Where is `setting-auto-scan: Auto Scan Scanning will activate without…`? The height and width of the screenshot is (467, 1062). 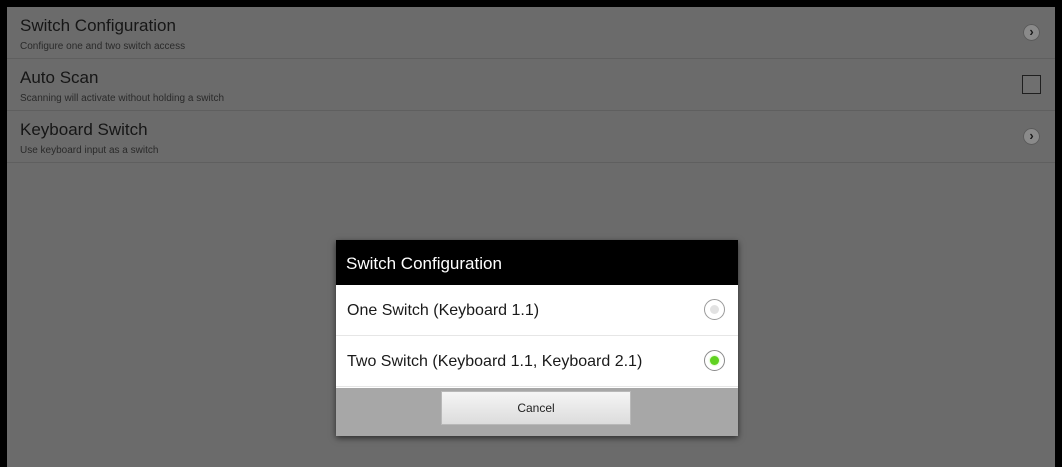
setting-auto-scan: Auto Scan Scanning will activate without… is located at coordinates (531, 85).